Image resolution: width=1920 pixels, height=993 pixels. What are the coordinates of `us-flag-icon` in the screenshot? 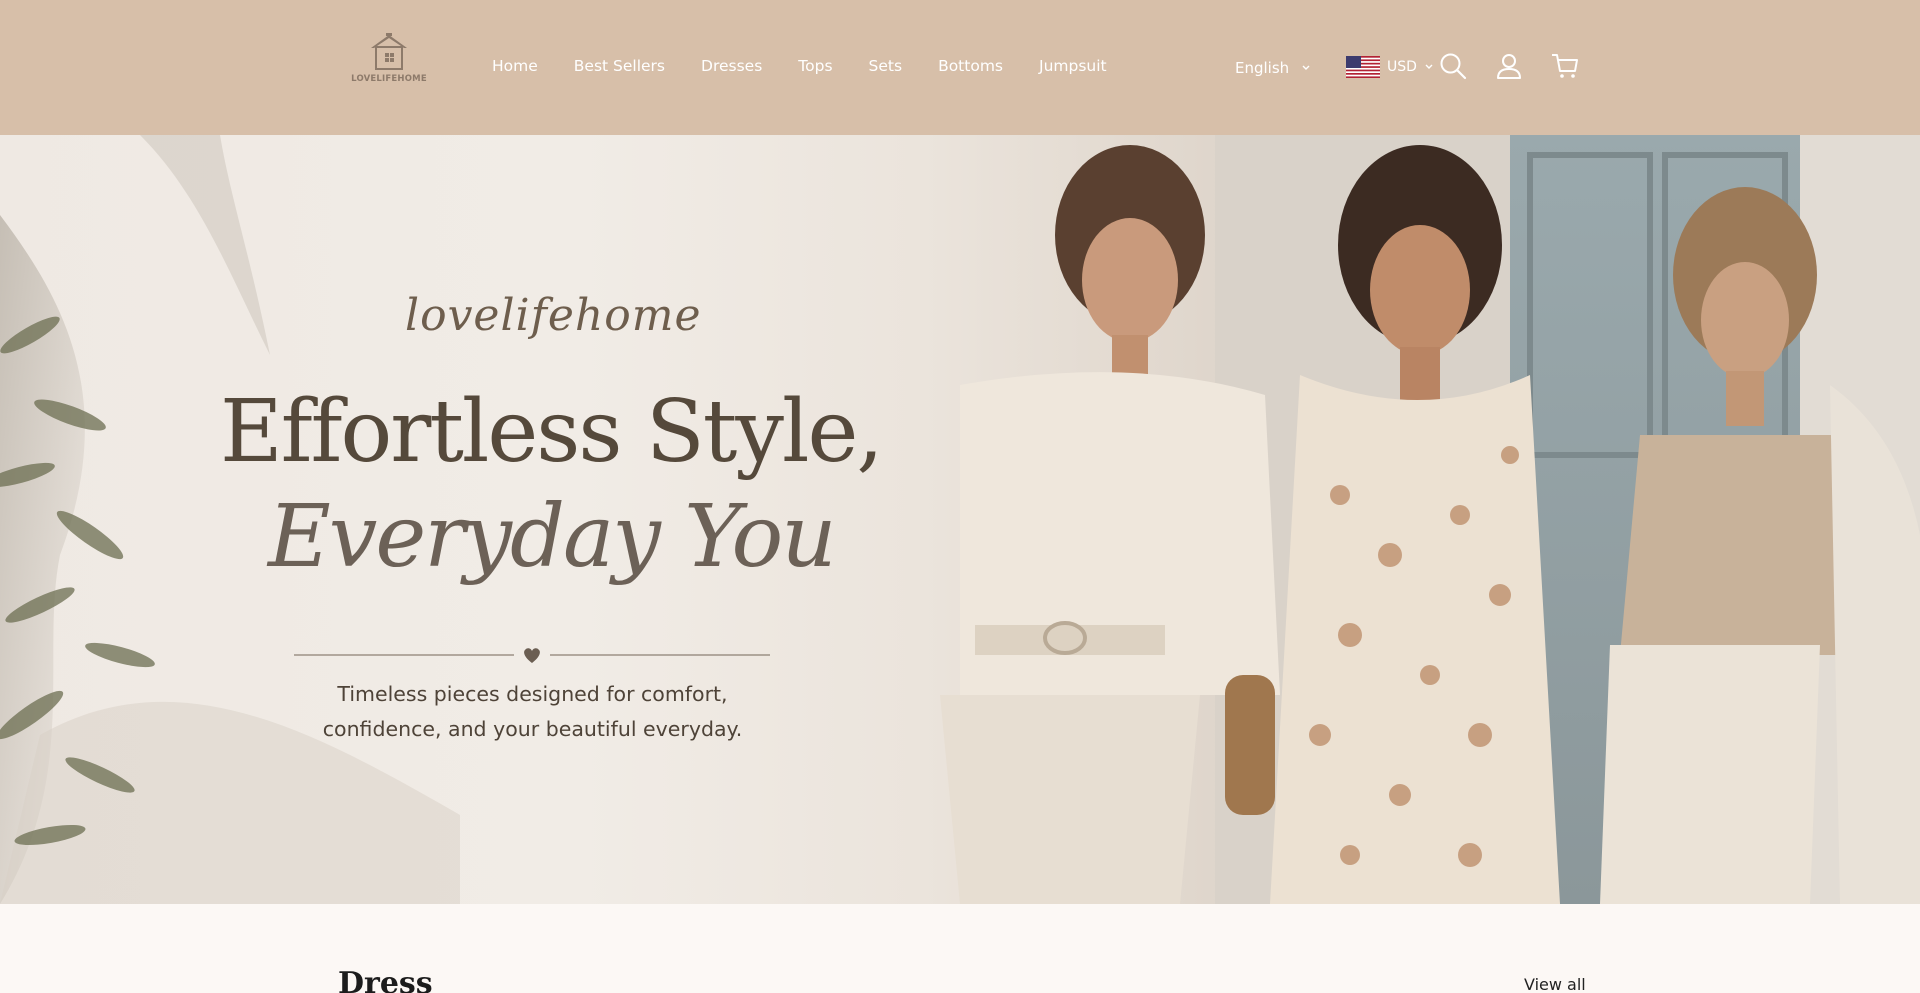 It's located at (1363, 67).